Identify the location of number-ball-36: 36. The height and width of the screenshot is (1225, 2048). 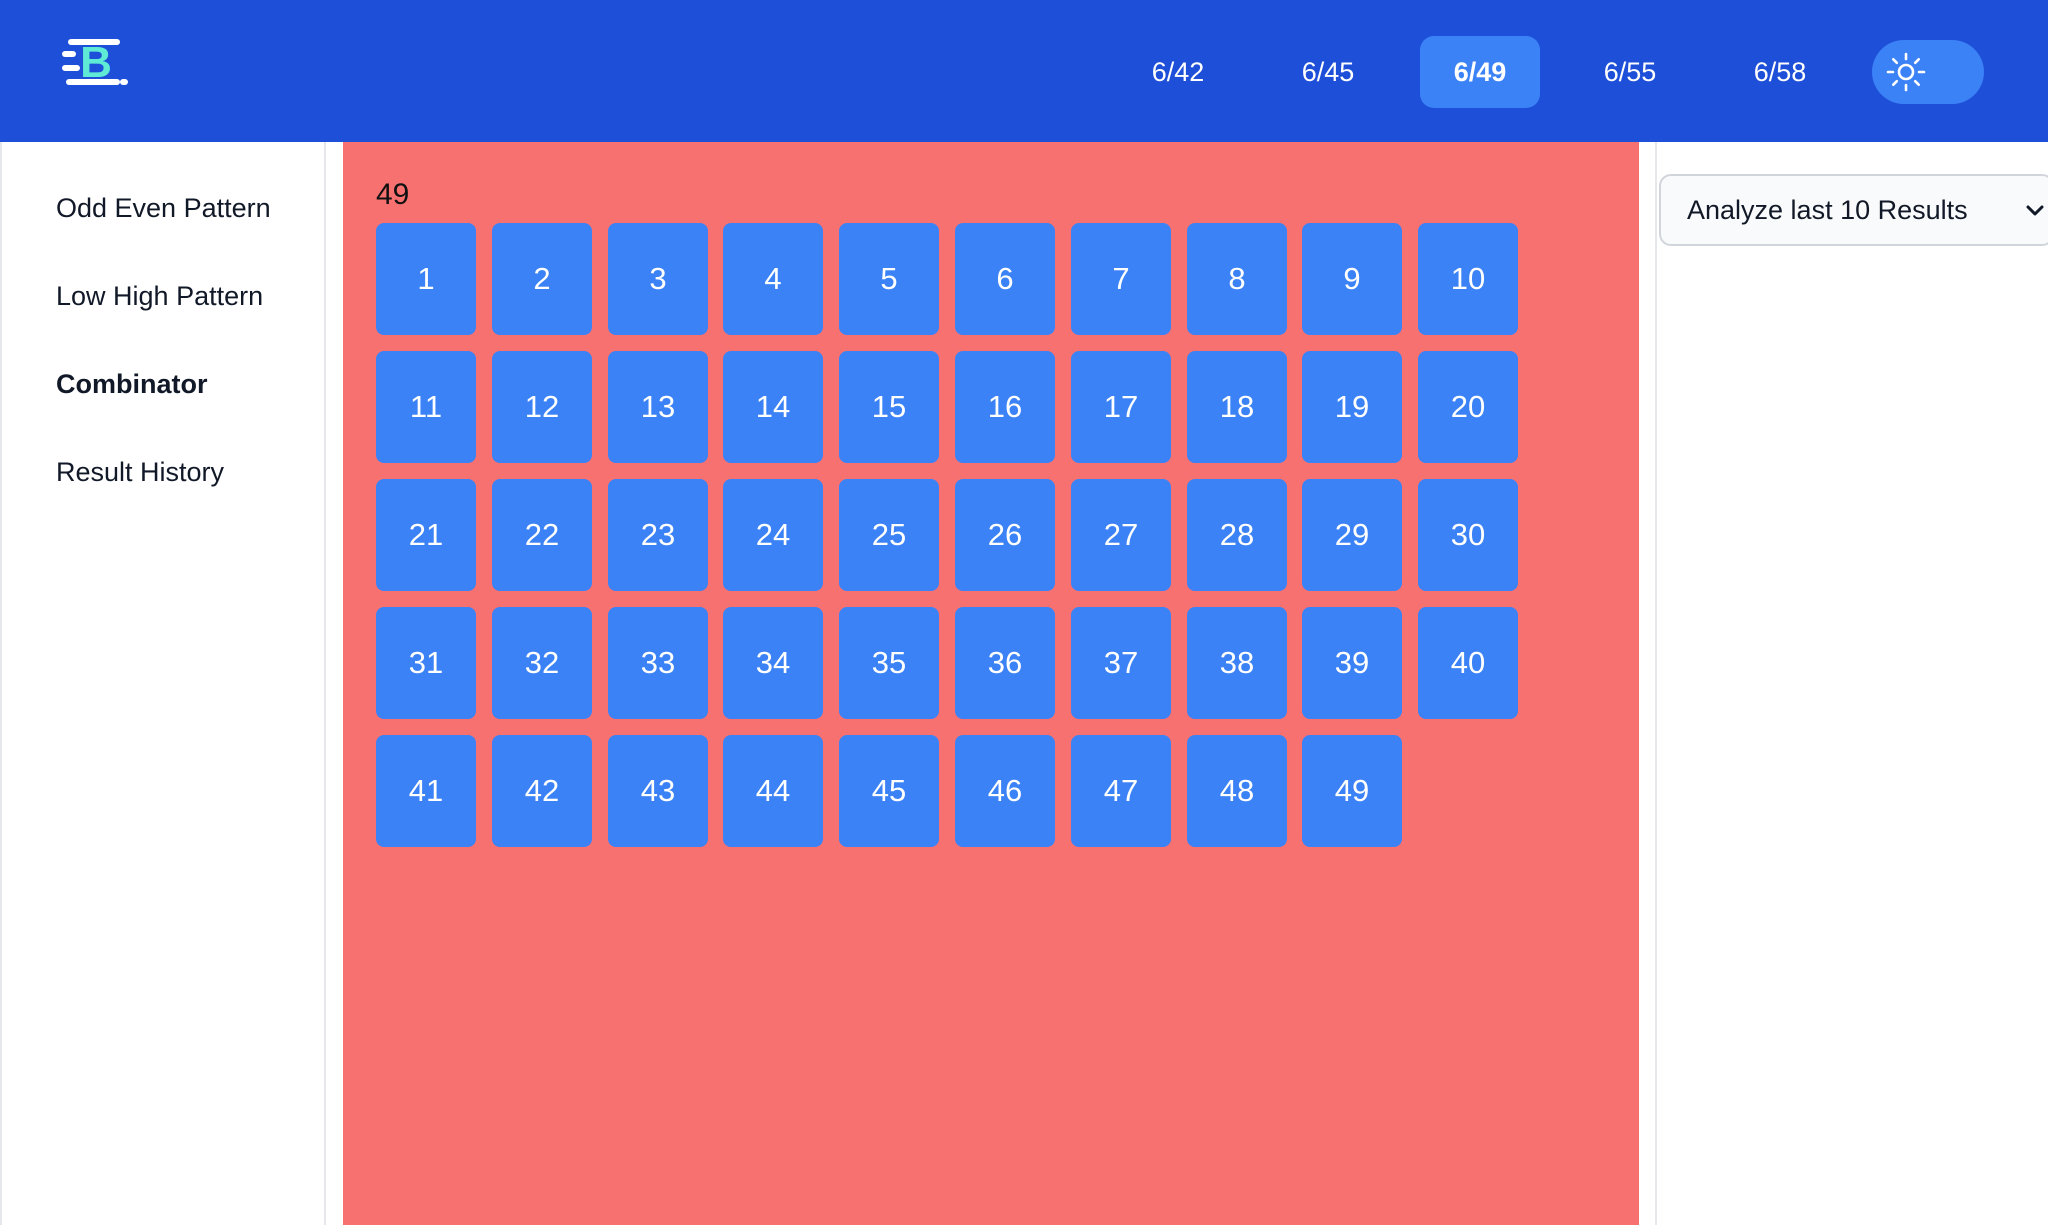
(1005, 663).